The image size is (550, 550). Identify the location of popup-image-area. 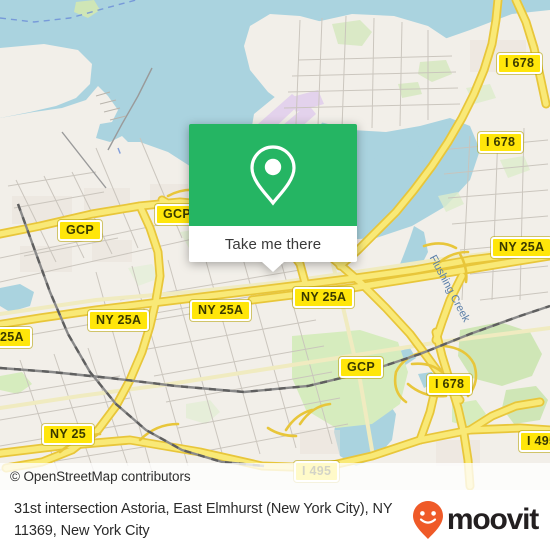
(273, 175).